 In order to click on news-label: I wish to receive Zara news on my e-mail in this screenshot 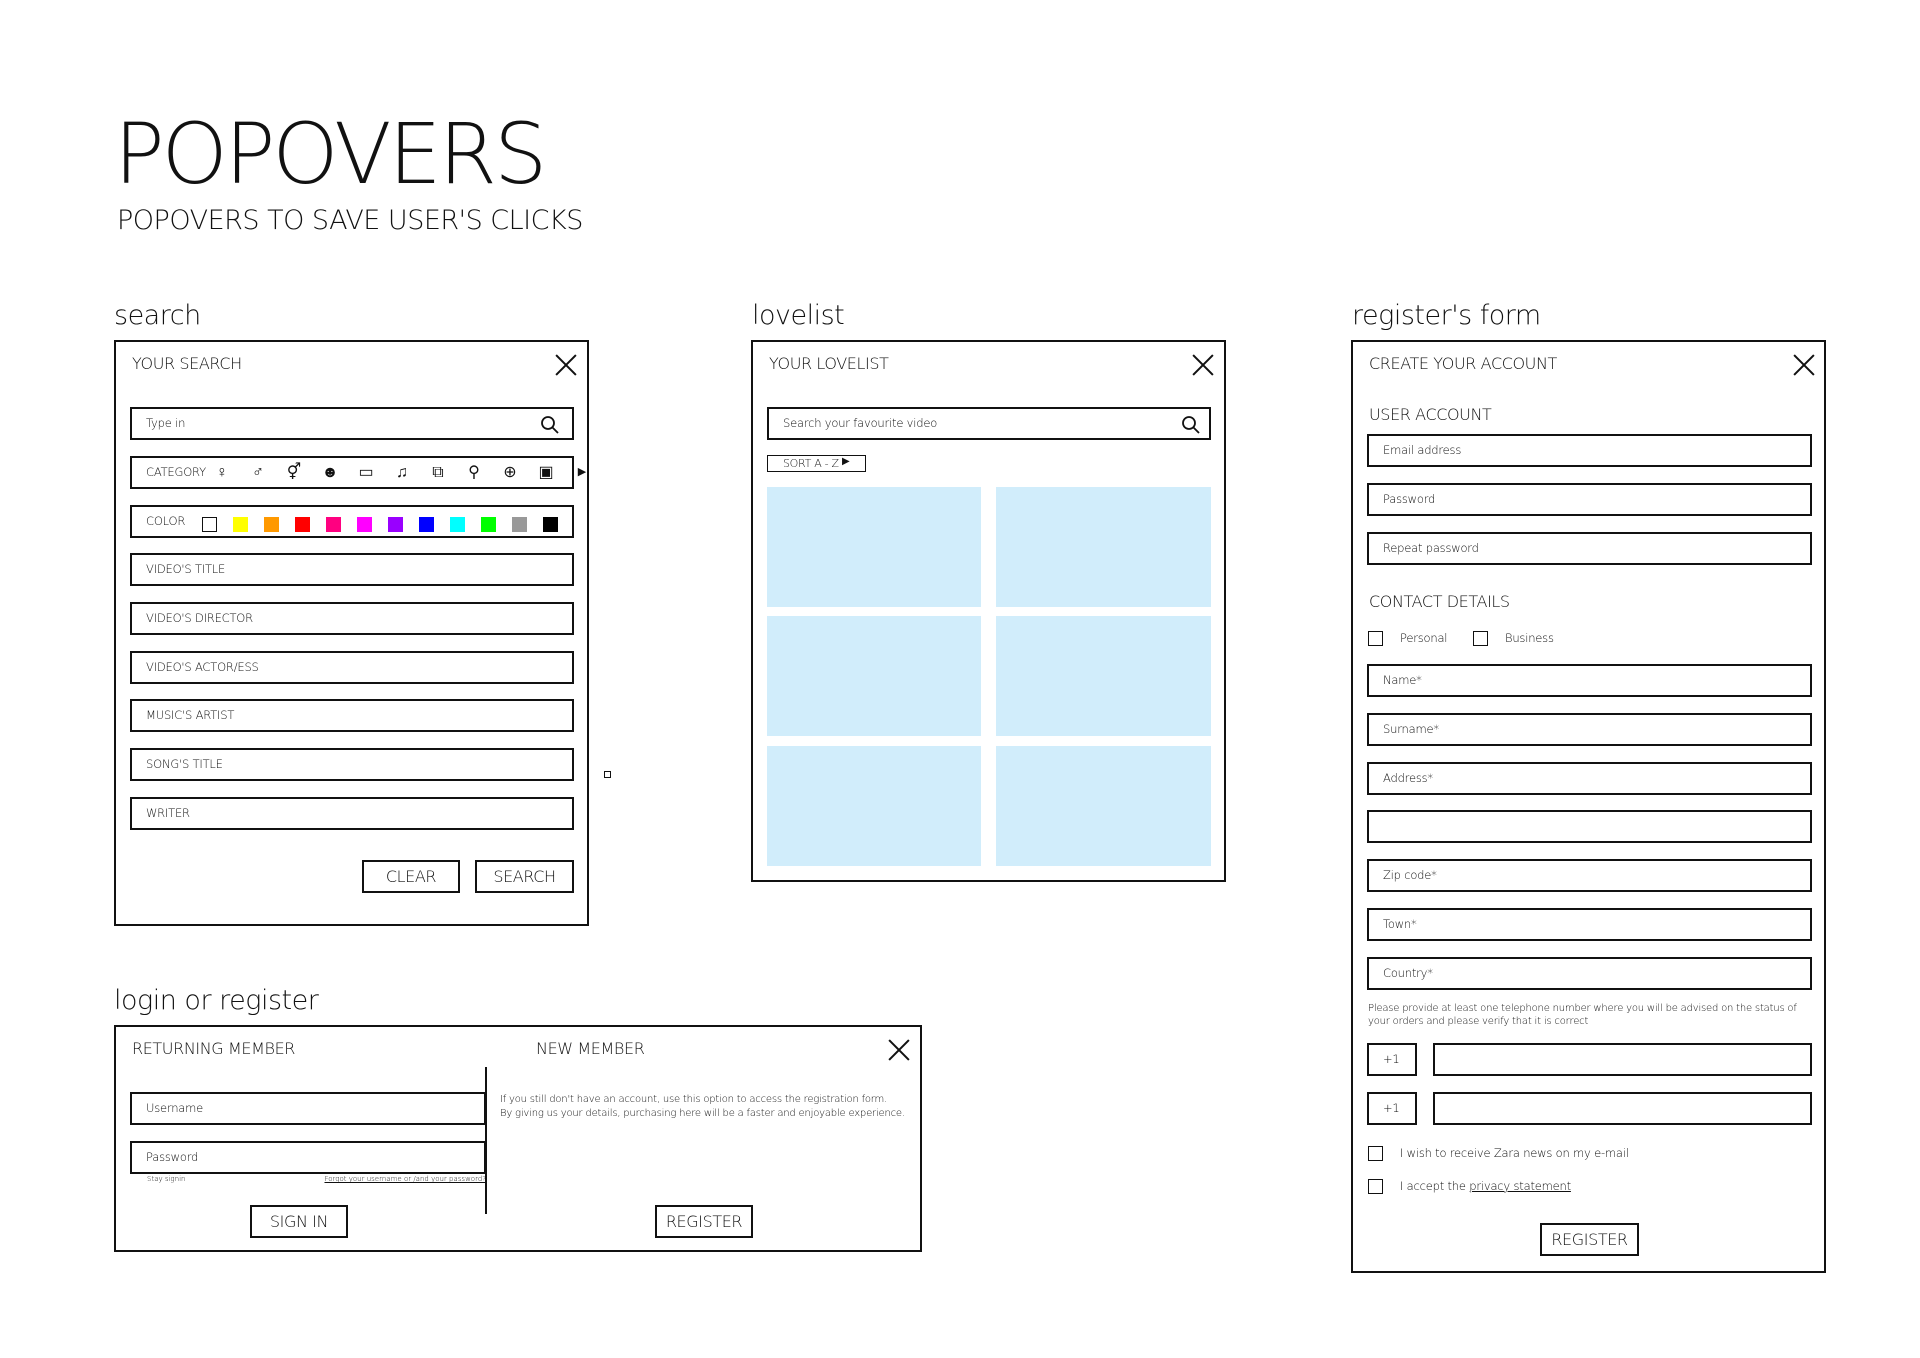, I will do `click(1514, 1153)`.